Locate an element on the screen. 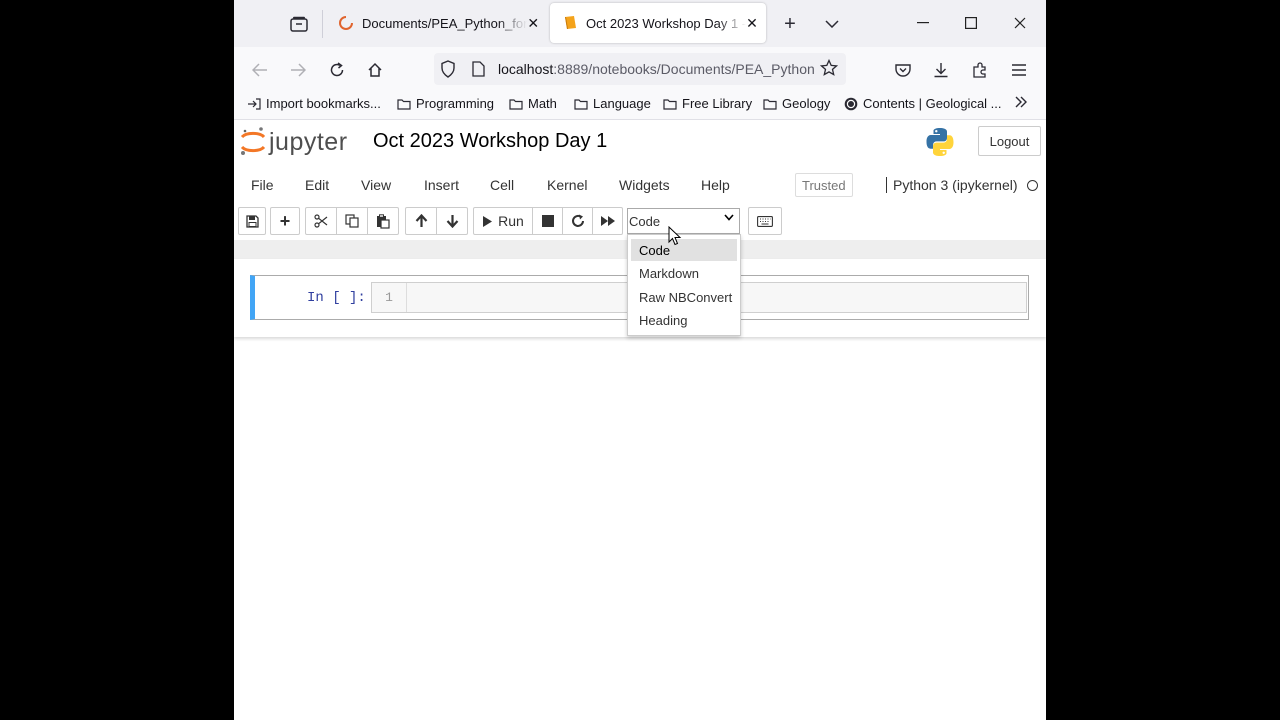 The image size is (1280, 720). url-host: localhost is located at coordinates (526, 69).